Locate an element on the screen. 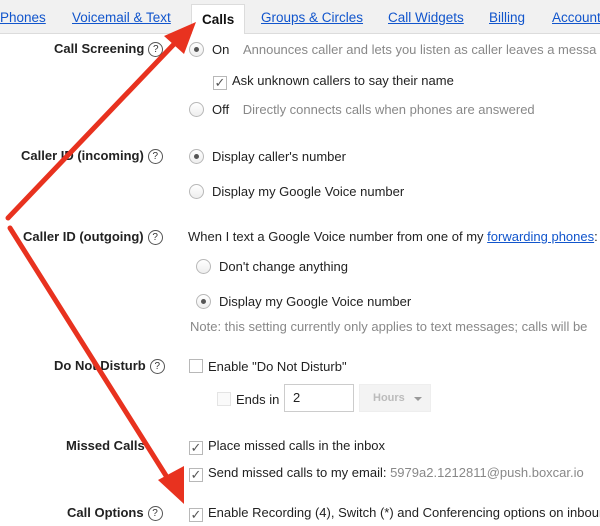 Image resolution: width=600 pixels, height=526 pixels. missed-email-address: 5979a2.1212811@push.boxcar.io is located at coordinates (487, 472).